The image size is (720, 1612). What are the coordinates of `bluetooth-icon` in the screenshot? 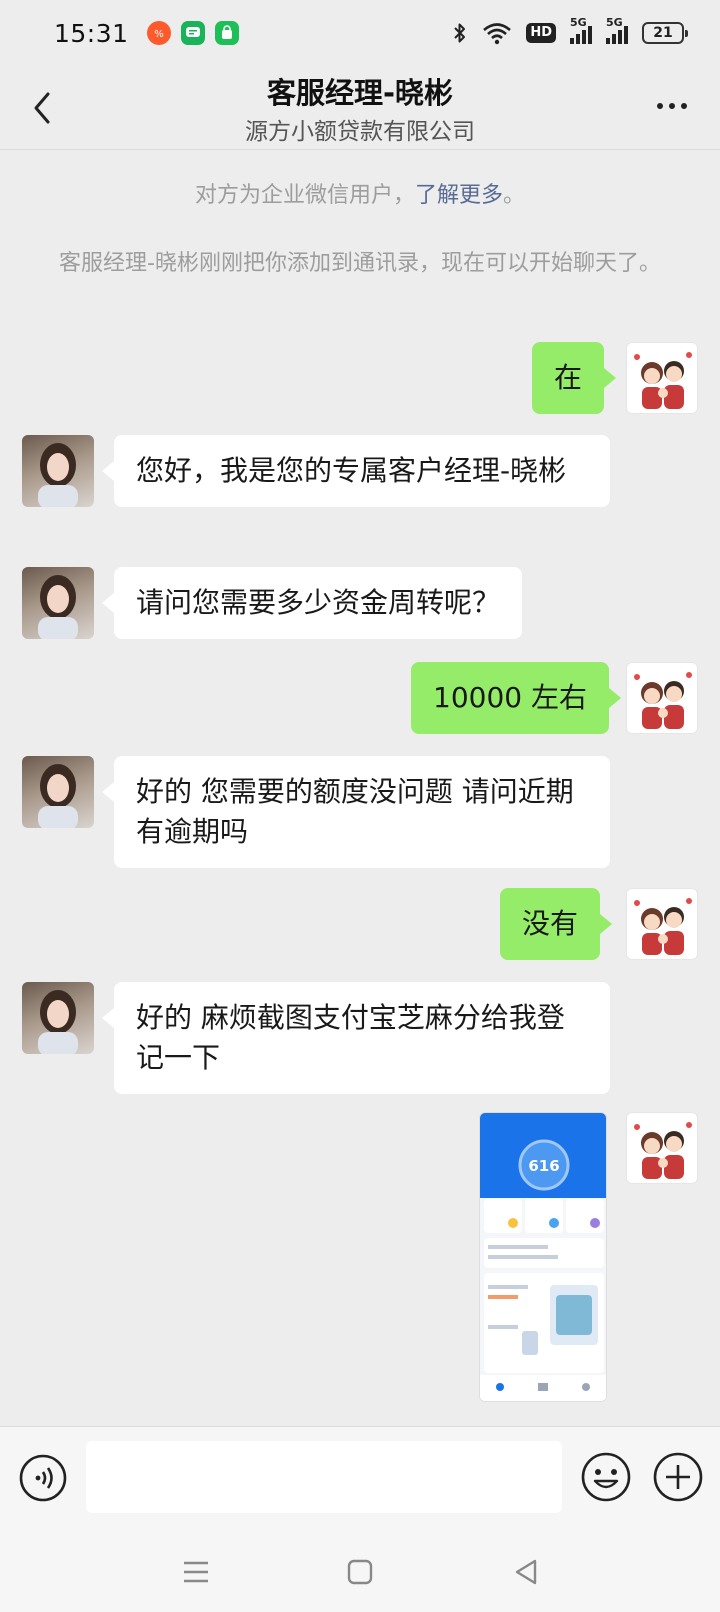 It's located at (460, 33).